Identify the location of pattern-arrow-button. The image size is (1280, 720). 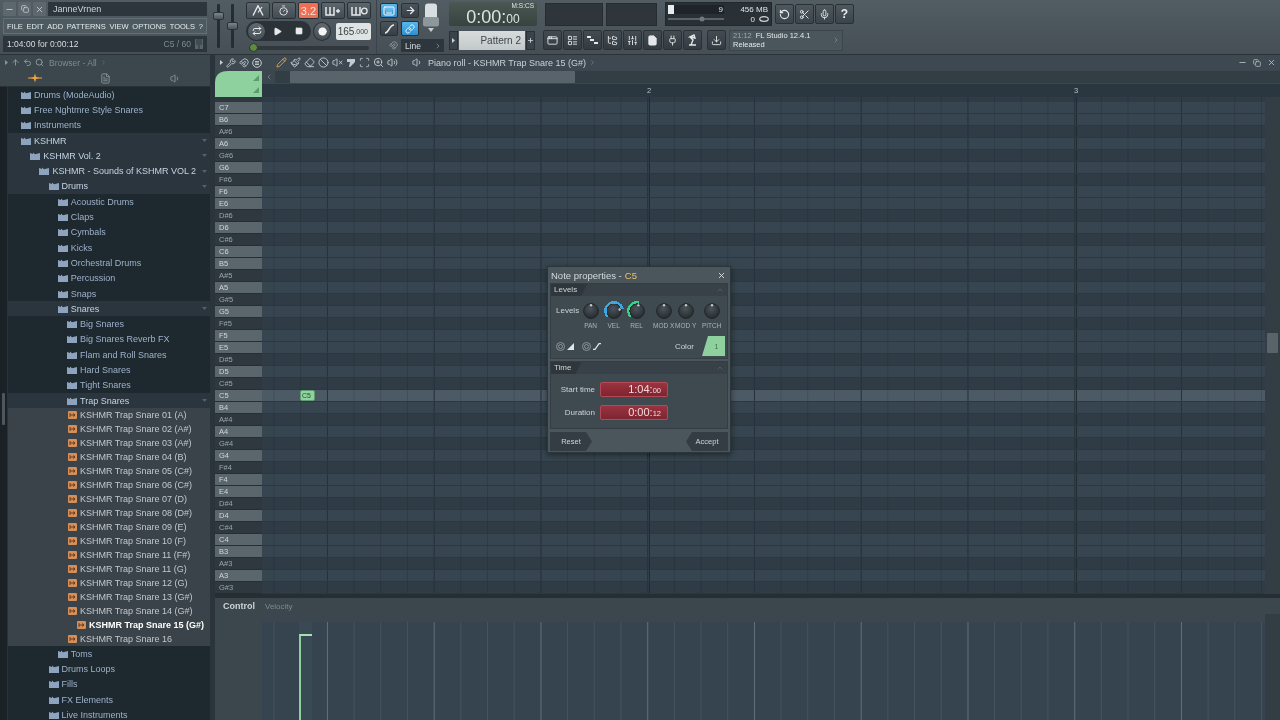
(453, 40).